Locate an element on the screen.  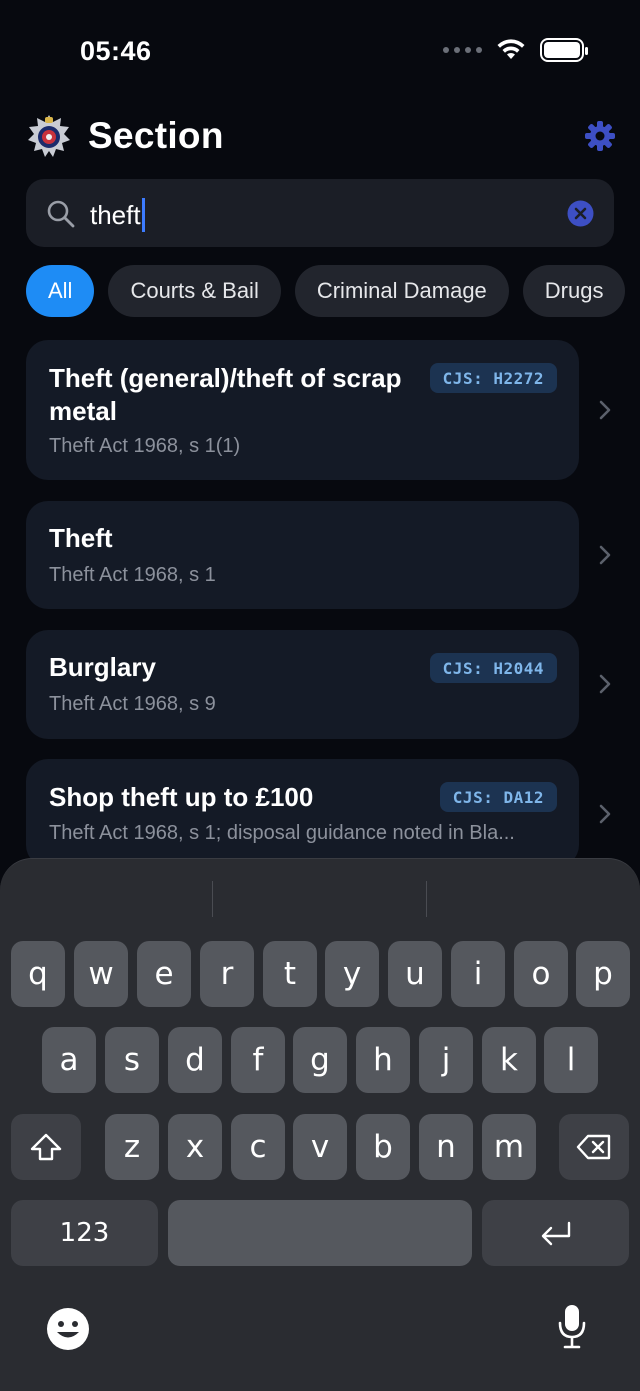
key-i: i is located at coordinates (478, 974).